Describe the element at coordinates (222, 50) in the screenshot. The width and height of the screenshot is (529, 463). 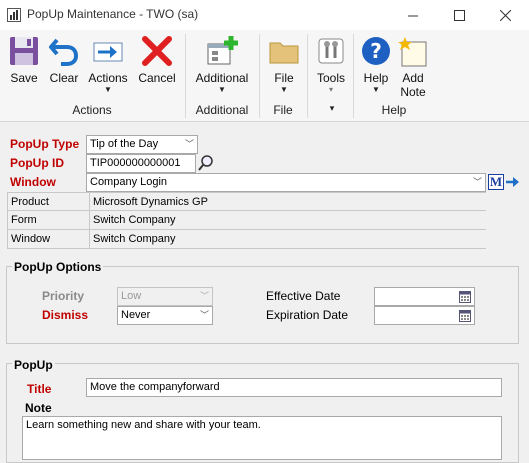
I see `additional-window-icon` at that location.